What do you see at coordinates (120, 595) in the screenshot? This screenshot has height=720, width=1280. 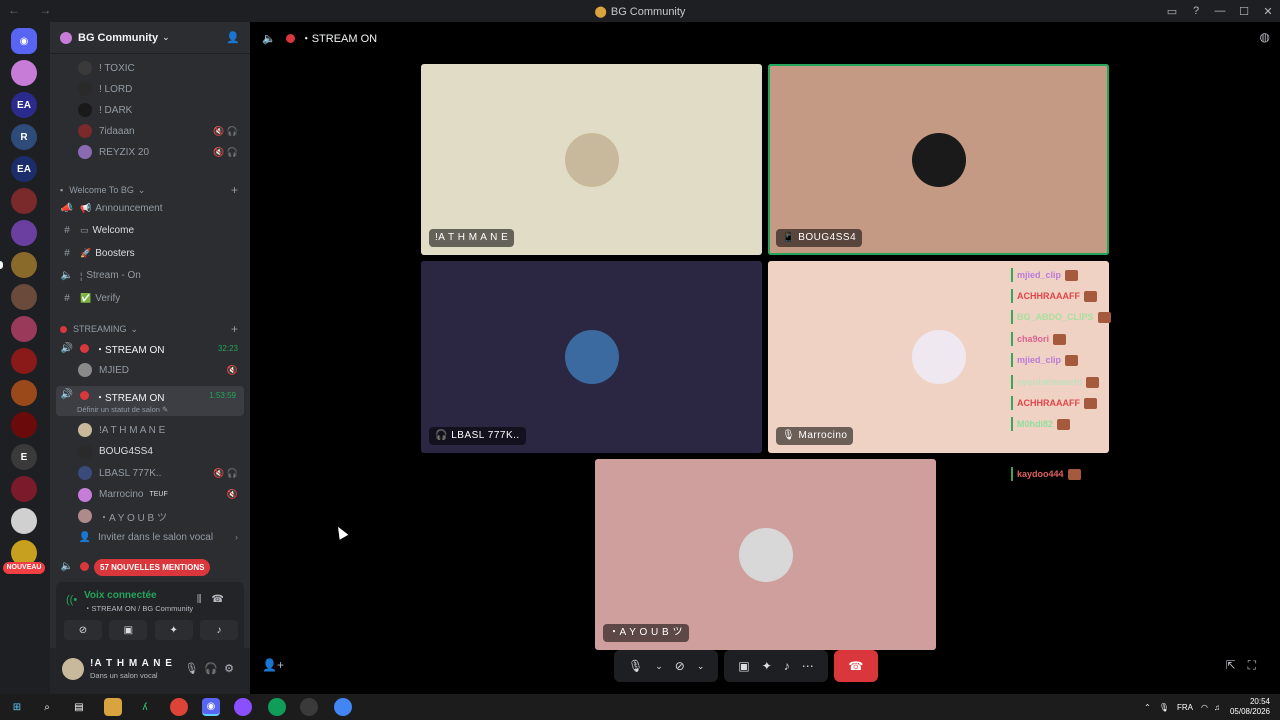 I see `voice-status-title: Voix connectée` at bounding box center [120, 595].